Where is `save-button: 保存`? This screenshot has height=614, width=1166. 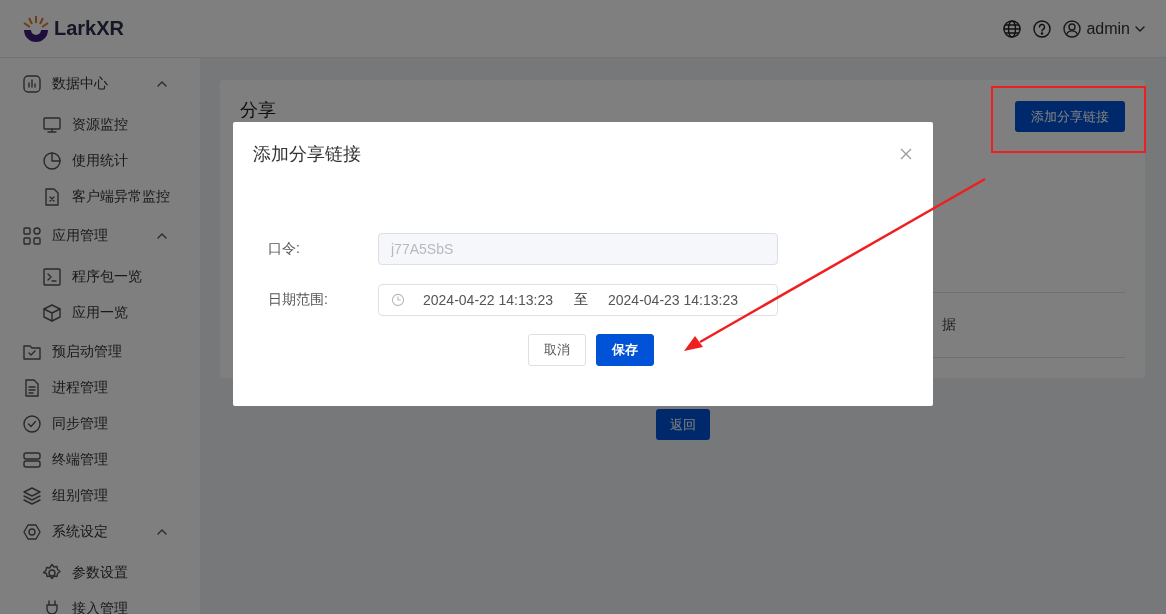
save-button: 保存 is located at coordinates (624, 350).